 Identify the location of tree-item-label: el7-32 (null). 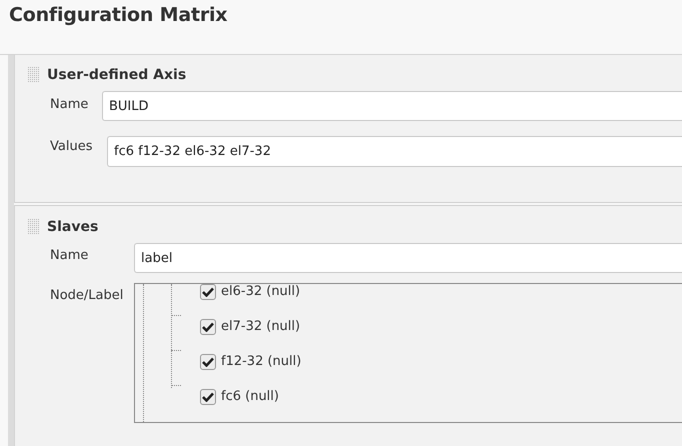
(260, 326).